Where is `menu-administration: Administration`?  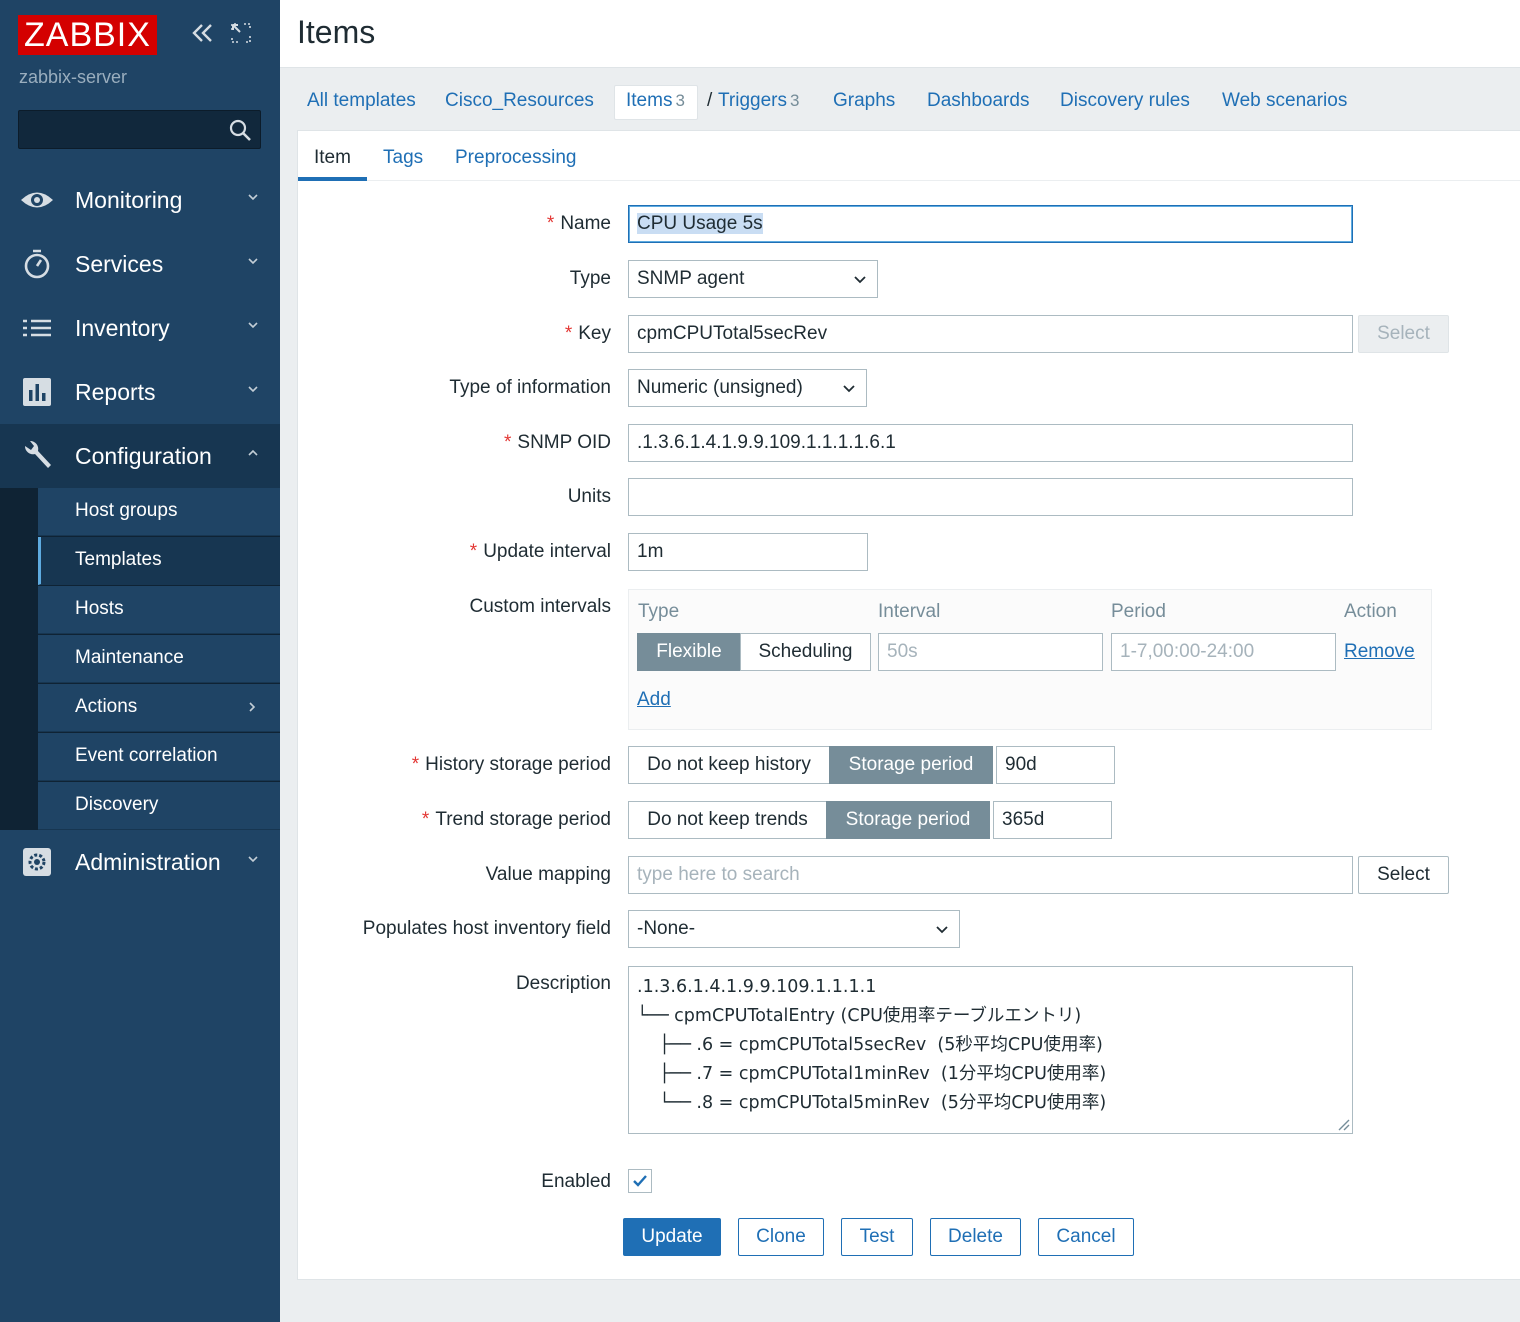
menu-administration: Administration is located at coordinates (140, 862).